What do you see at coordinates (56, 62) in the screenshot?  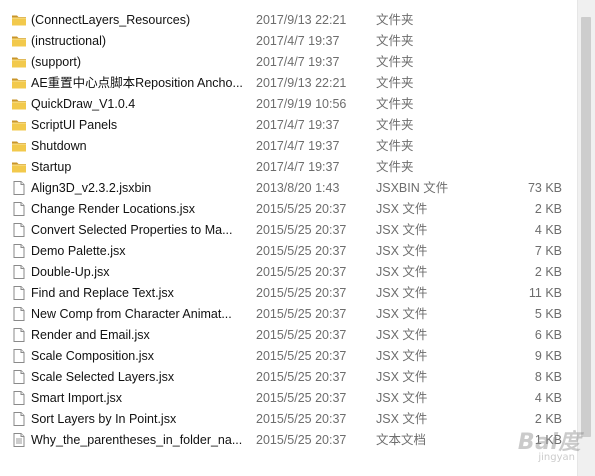 I see `file-name: (support)` at bounding box center [56, 62].